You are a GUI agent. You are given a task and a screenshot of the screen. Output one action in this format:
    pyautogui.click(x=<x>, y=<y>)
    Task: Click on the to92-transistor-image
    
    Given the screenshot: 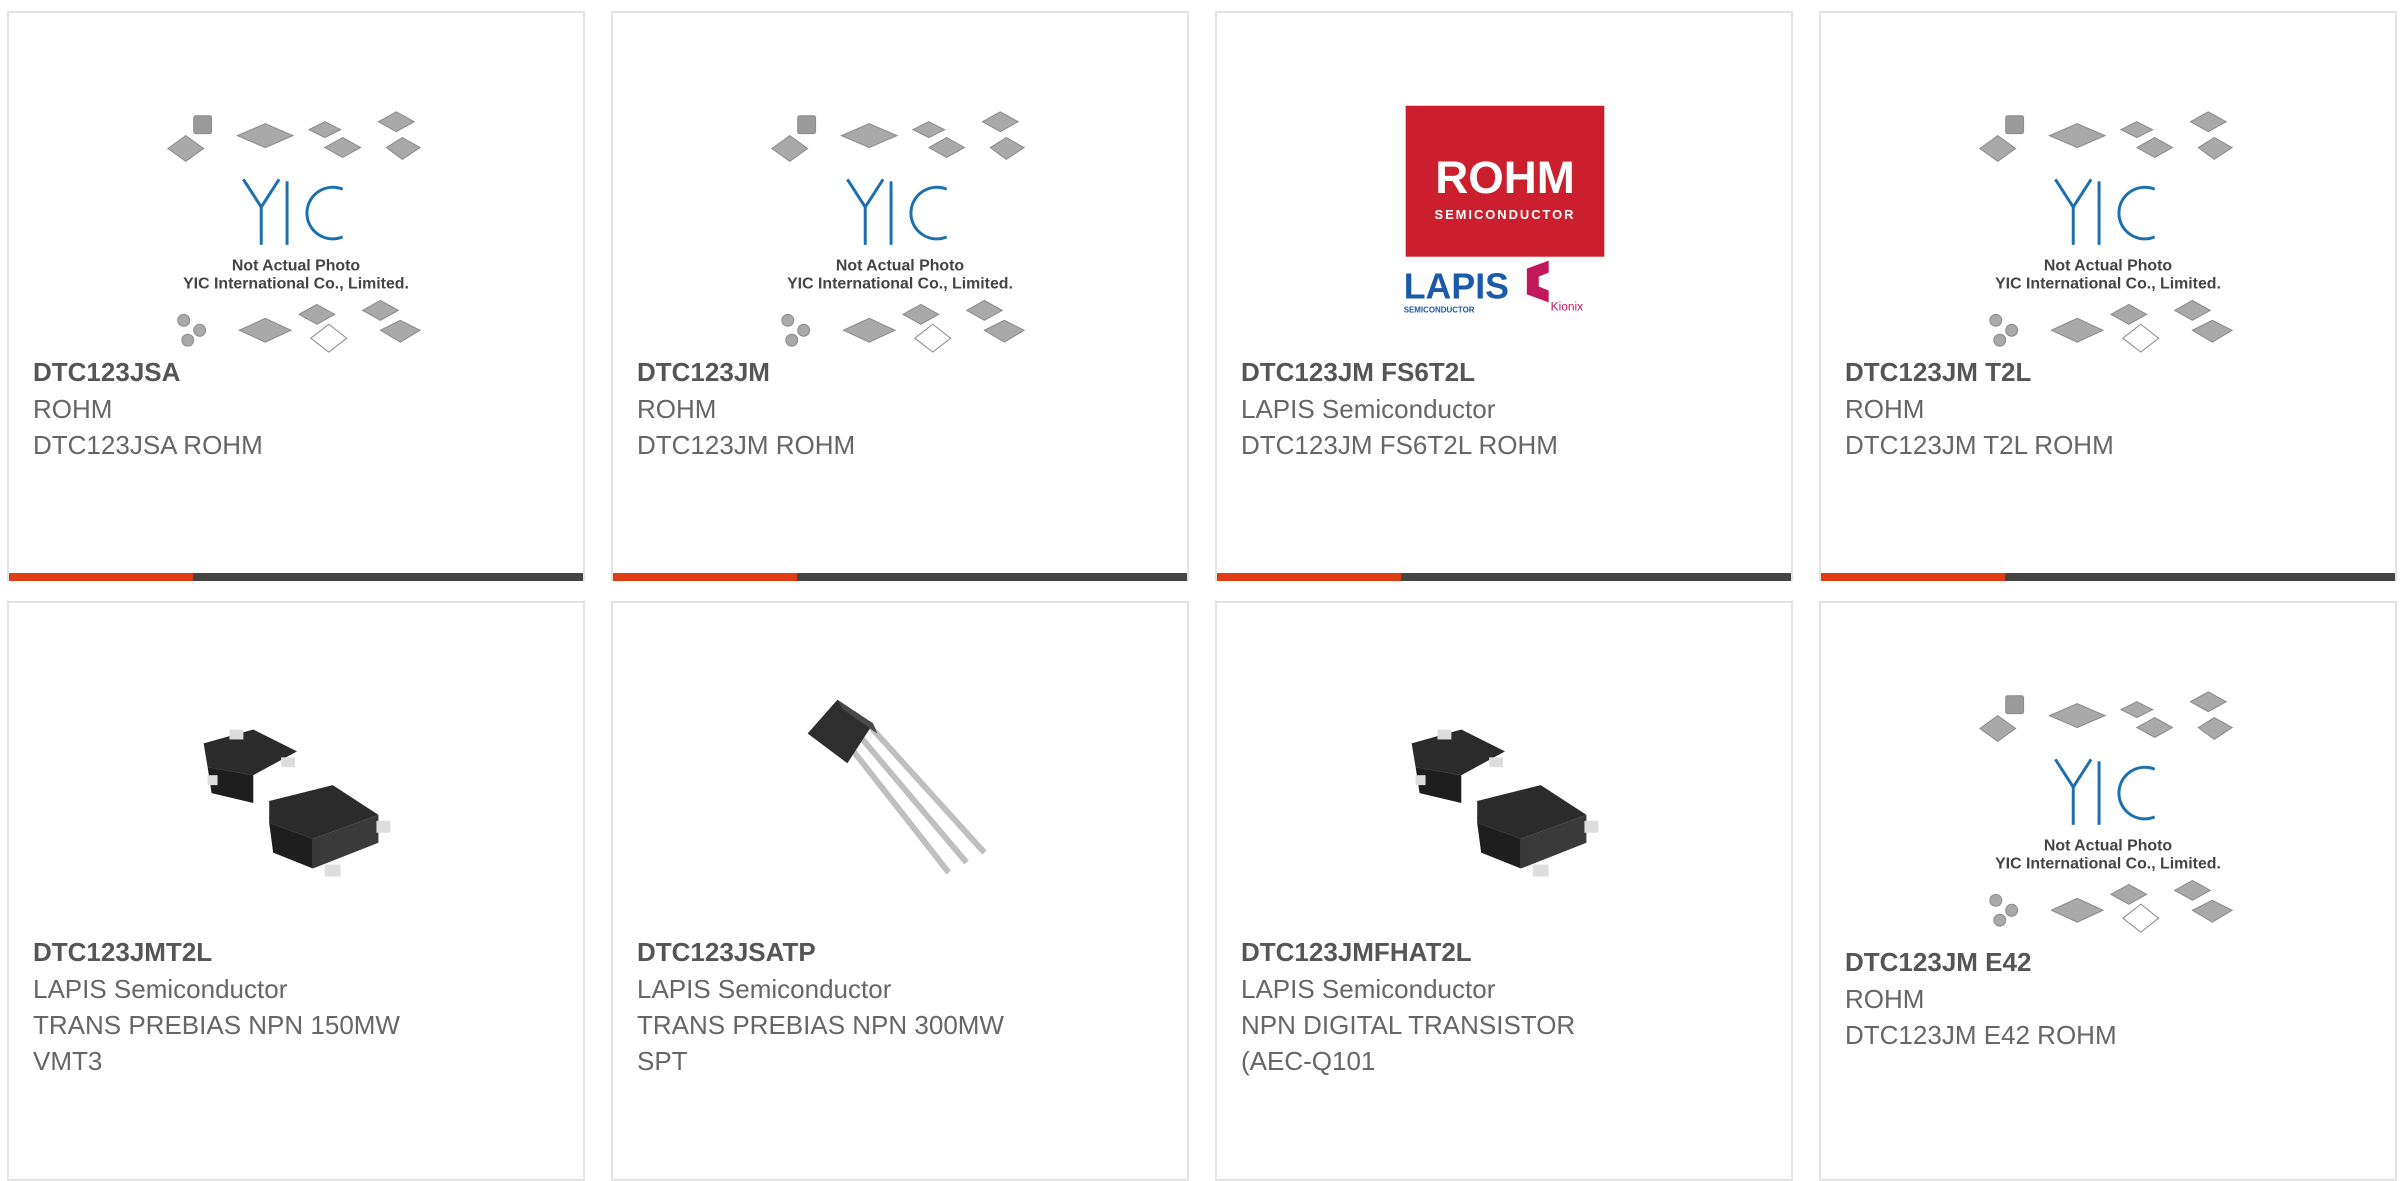 What is the action you would take?
    pyautogui.click(x=897, y=787)
    